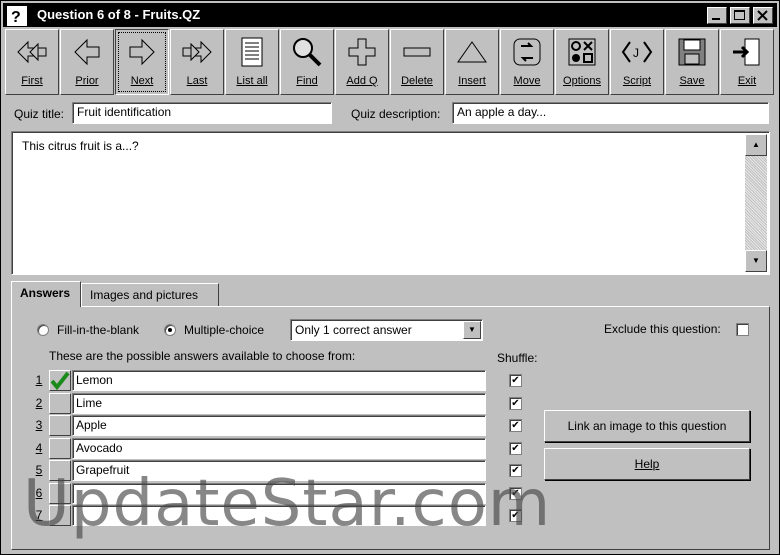  What do you see at coordinates (742, 329) in the screenshot?
I see `exclude-question-checkbox` at bounding box center [742, 329].